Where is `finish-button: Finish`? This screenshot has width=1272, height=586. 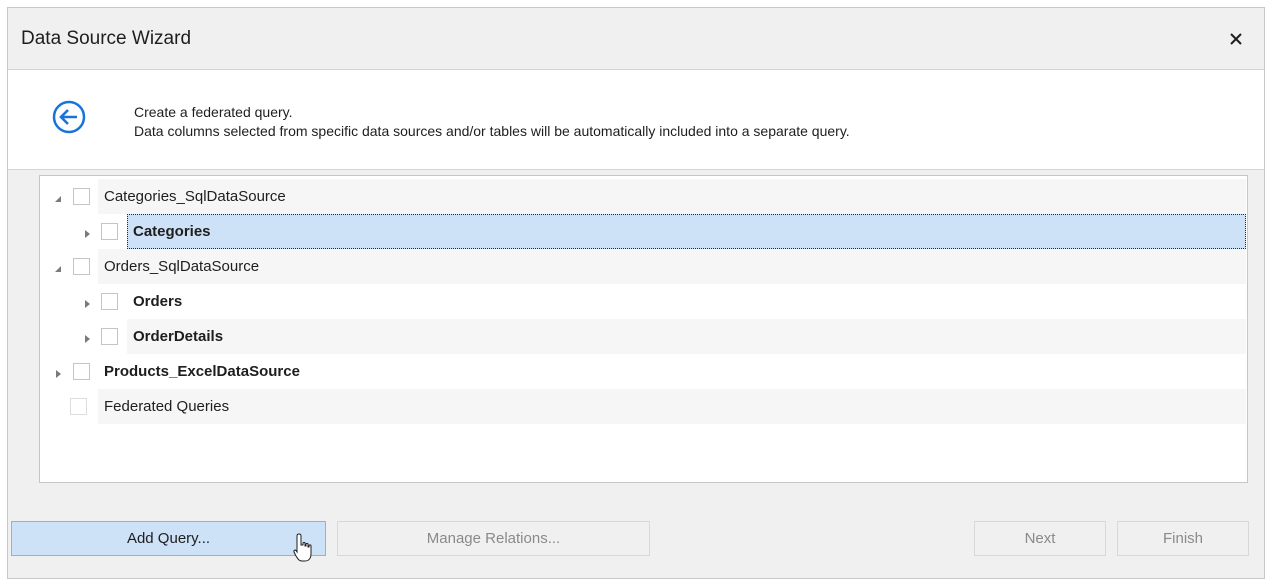
finish-button: Finish is located at coordinates (1183, 538).